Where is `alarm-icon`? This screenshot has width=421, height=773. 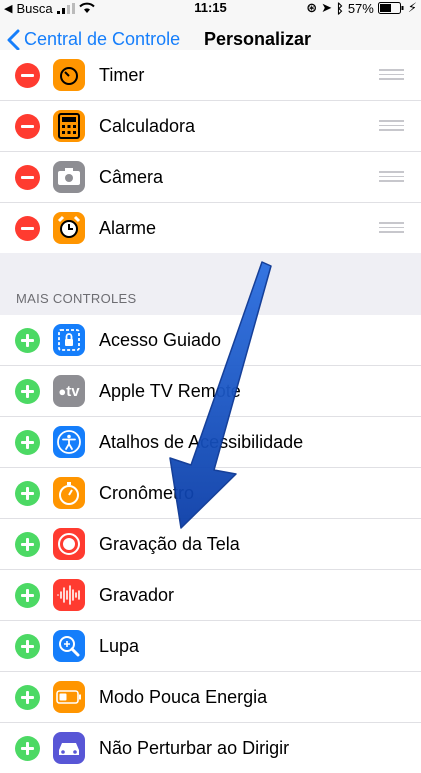 alarm-icon is located at coordinates (69, 228).